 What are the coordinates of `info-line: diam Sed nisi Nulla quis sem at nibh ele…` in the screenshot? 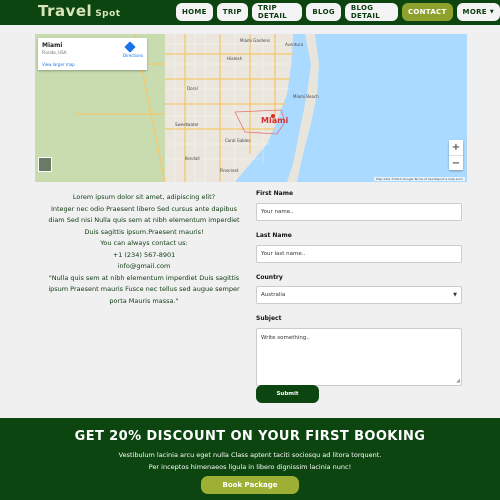 It's located at (144, 220).